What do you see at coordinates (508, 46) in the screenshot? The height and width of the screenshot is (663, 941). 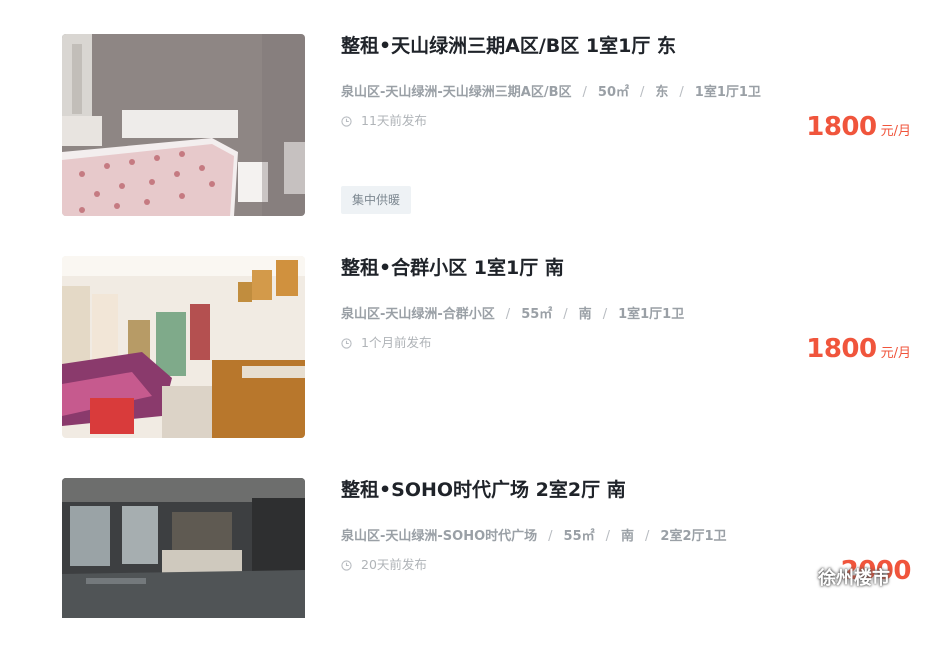 I see `listing-title: 整租•天山绿洲三期A区/B区 1室1厅 东` at bounding box center [508, 46].